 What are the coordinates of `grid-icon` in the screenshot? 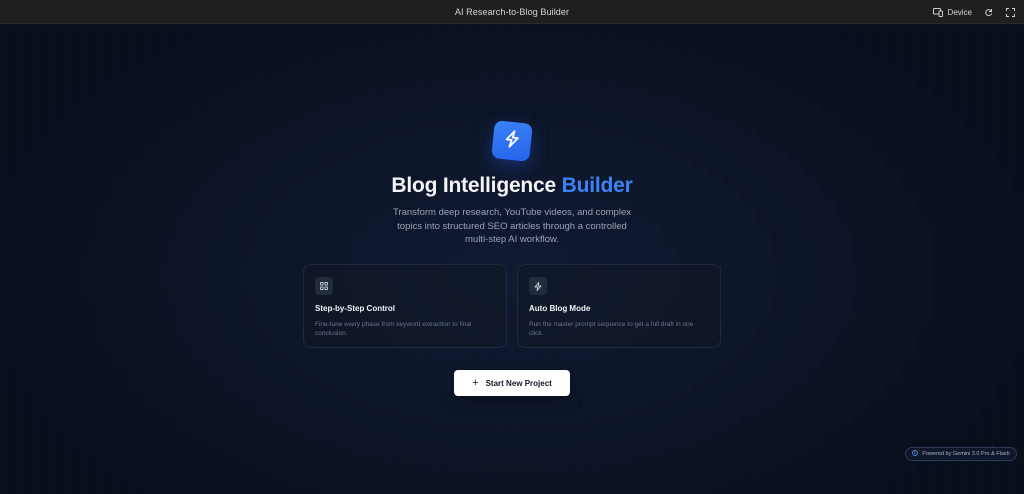 It's located at (324, 286).